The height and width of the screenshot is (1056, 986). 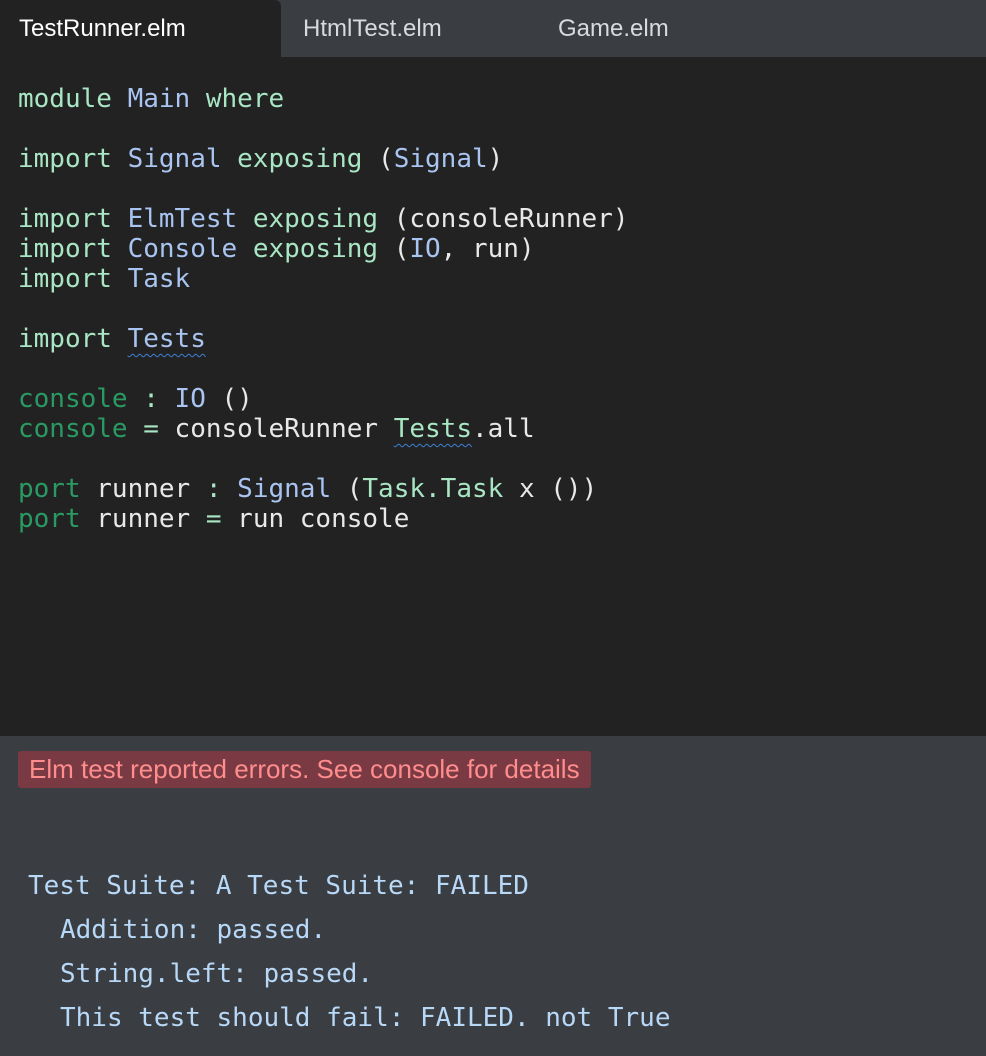 What do you see at coordinates (214, 519) in the screenshot?
I see `code-line-15: port runner = run console` at bounding box center [214, 519].